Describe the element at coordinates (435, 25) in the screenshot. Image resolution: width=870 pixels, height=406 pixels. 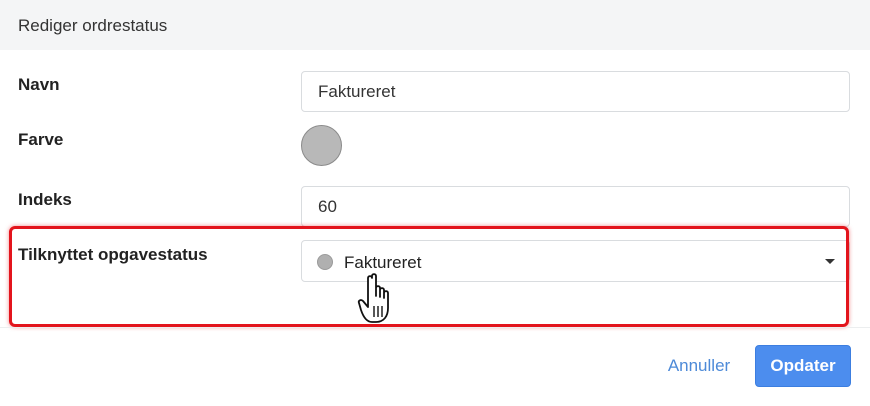
I see `dialog-header: Rediger ordrestatus` at that location.